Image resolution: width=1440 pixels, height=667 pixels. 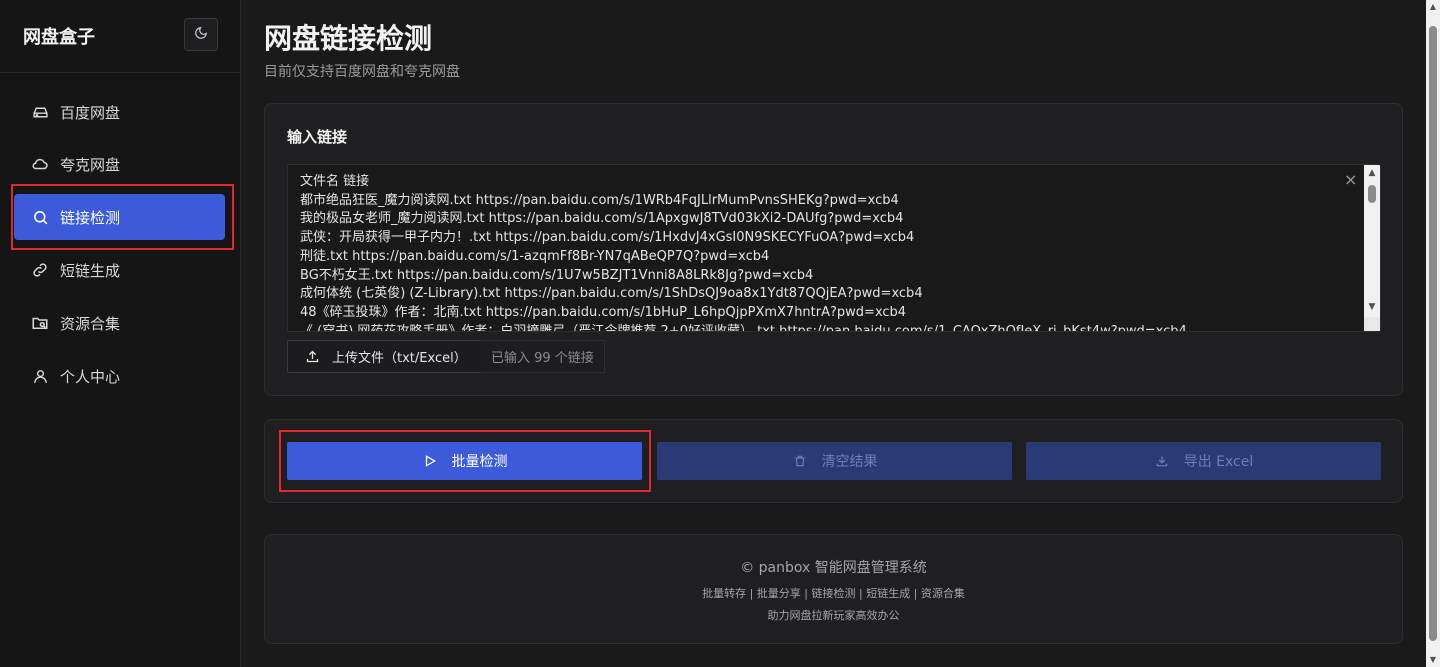 What do you see at coordinates (312, 357) in the screenshot?
I see `upload-icon` at bounding box center [312, 357].